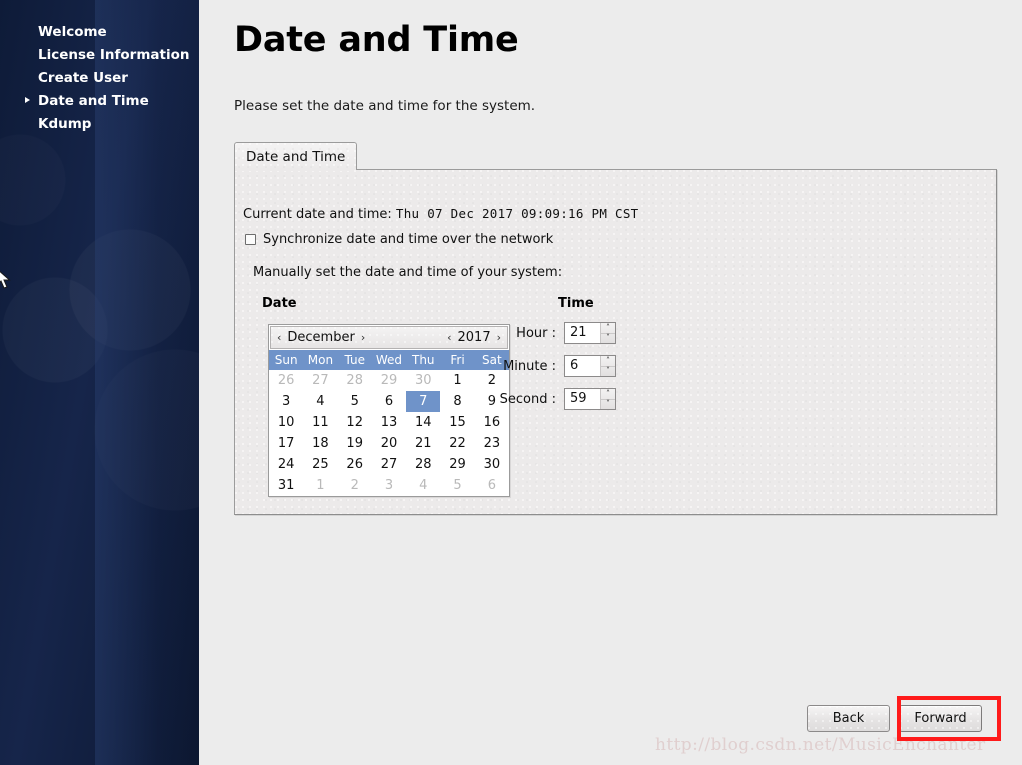 The image size is (1022, 765). Describe the element at coordinates (423, 401) in the screenshot. I see `calendar-day-selected: 7` at that location.